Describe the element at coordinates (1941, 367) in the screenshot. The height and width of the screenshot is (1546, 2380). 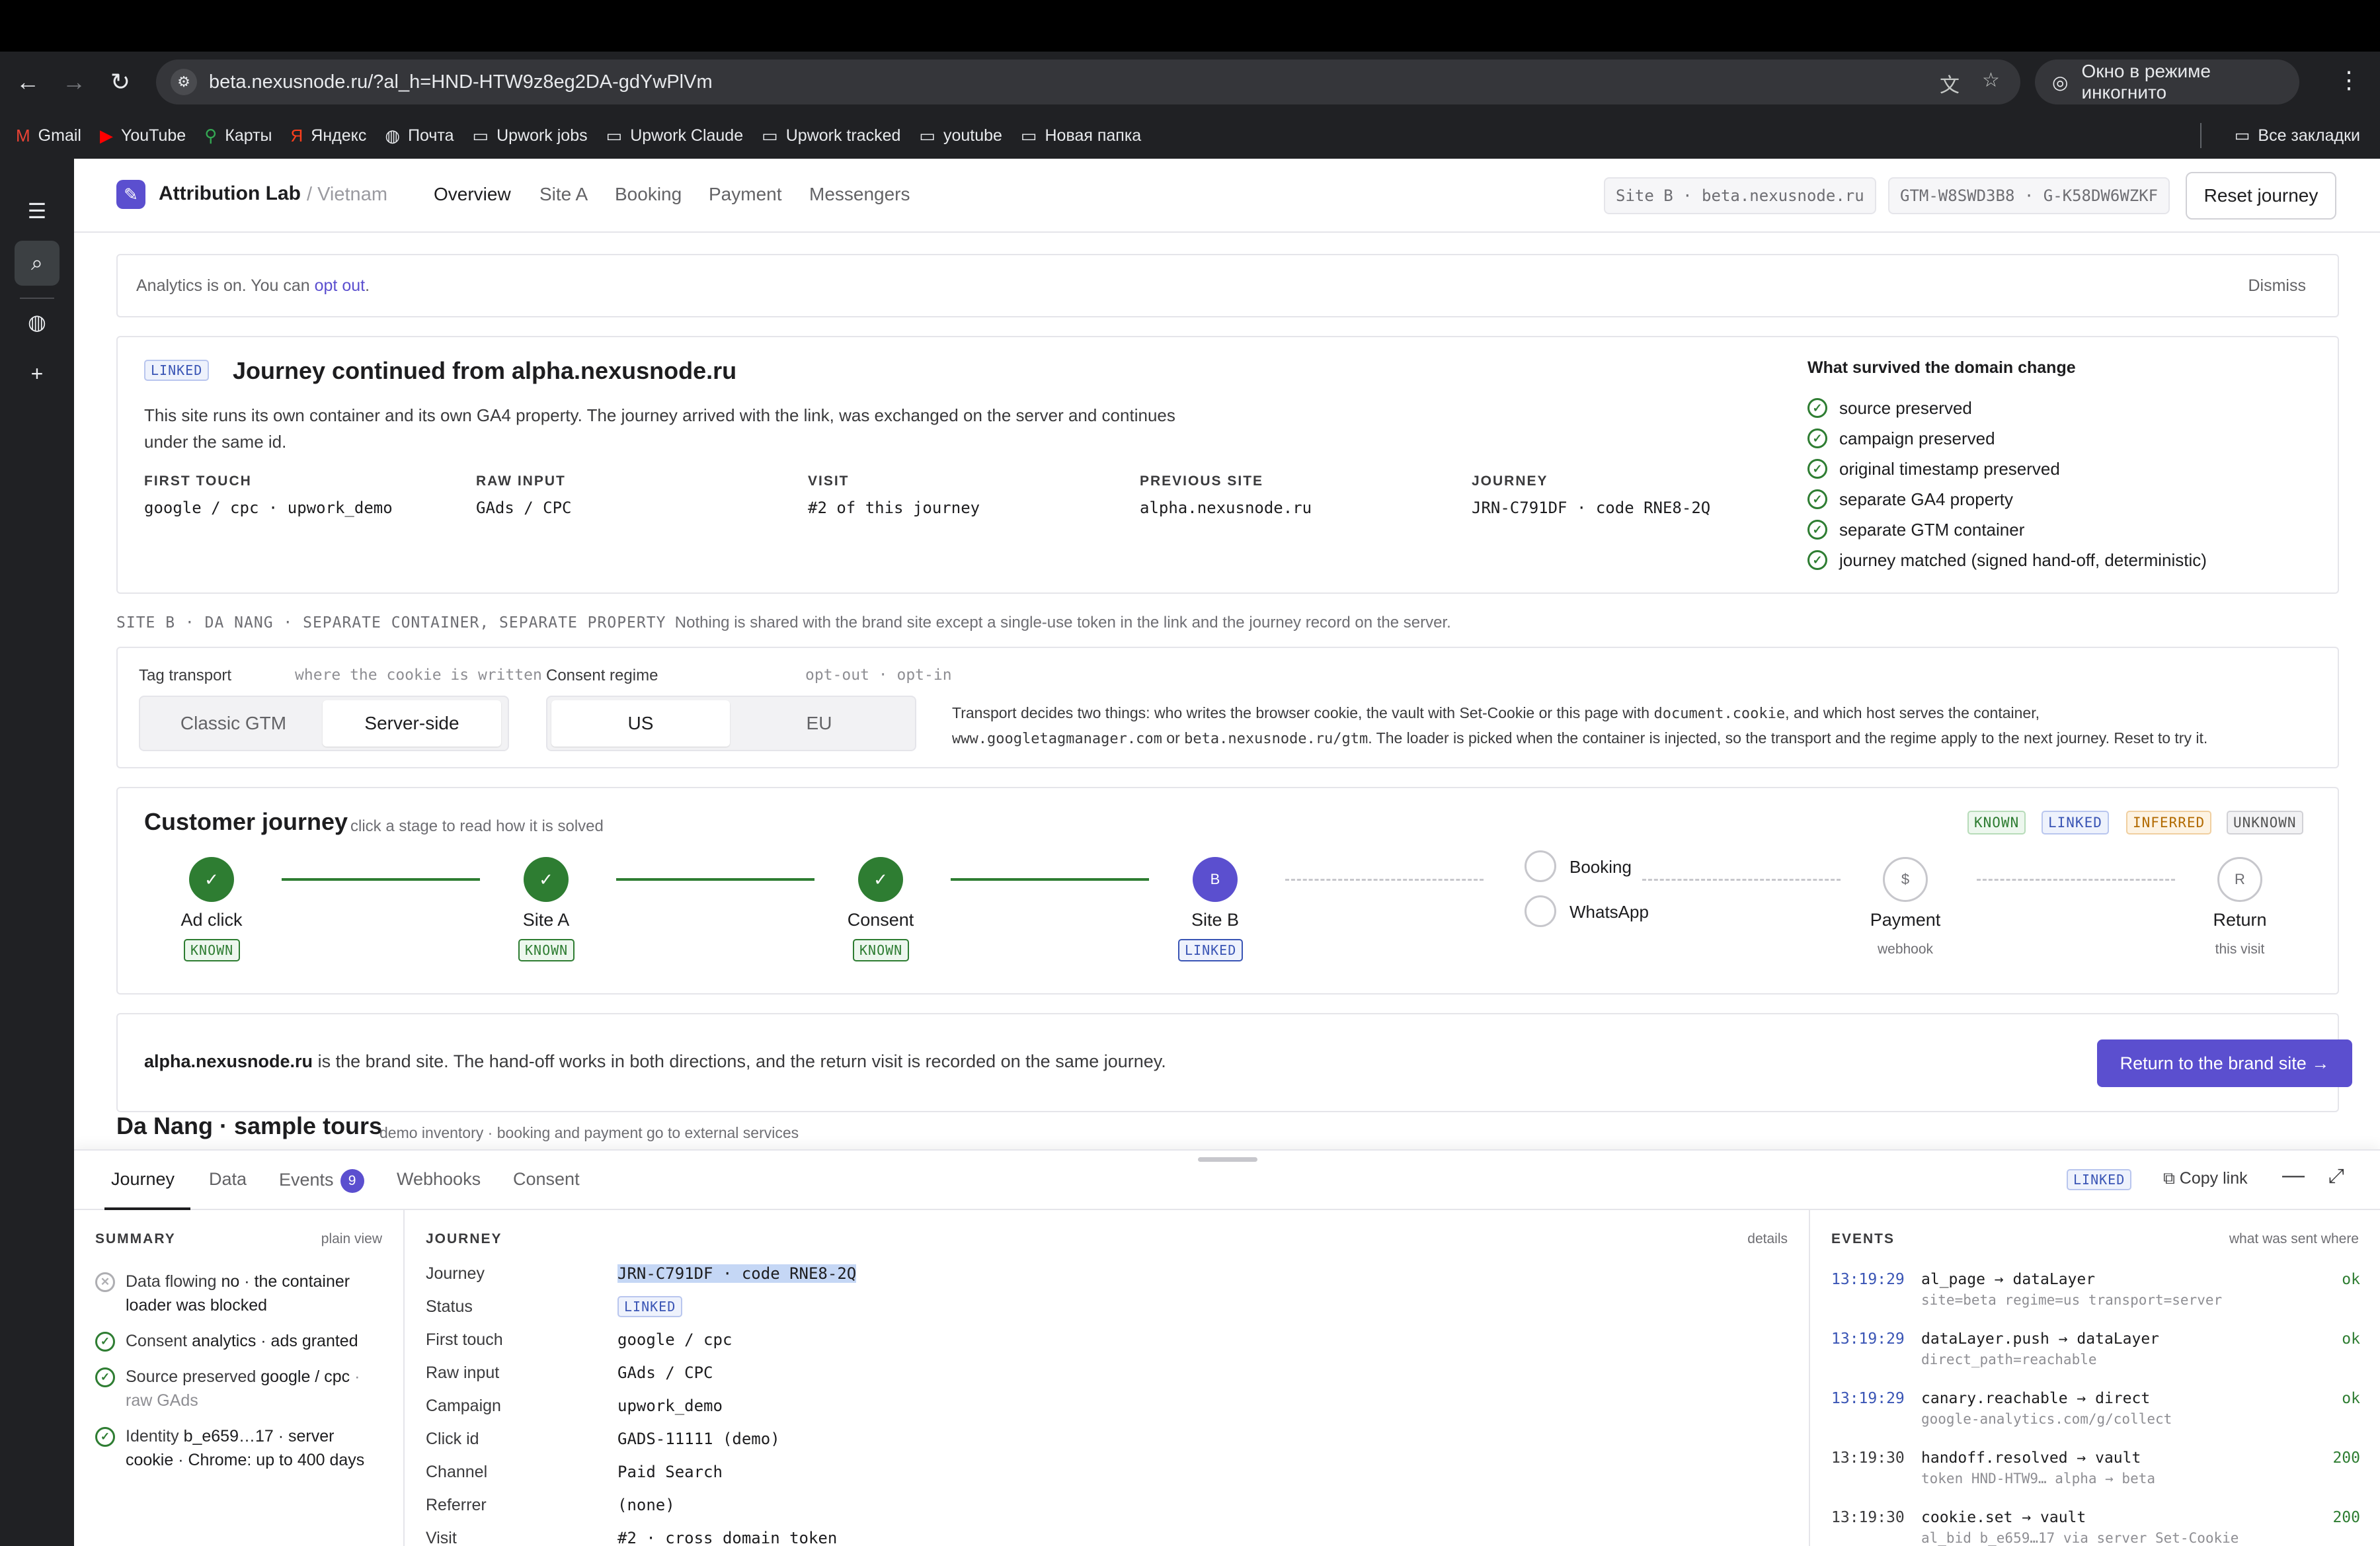
I see `survived-title: What survived the domain change` at that location.